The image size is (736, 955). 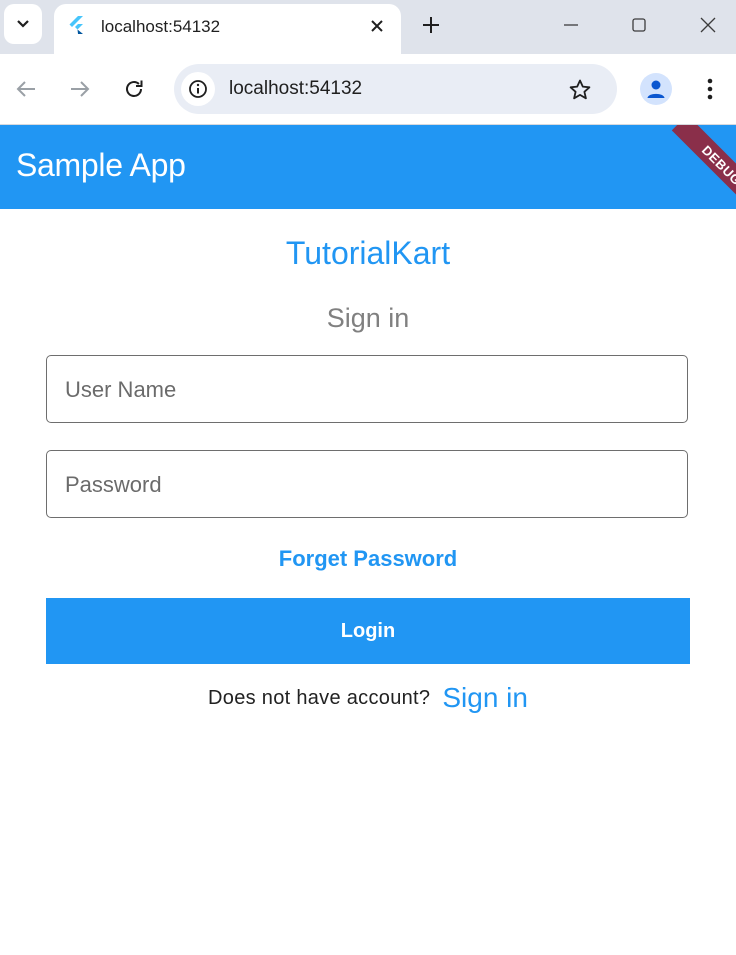 I want to click on forward-button, so click(x=80, y=89).